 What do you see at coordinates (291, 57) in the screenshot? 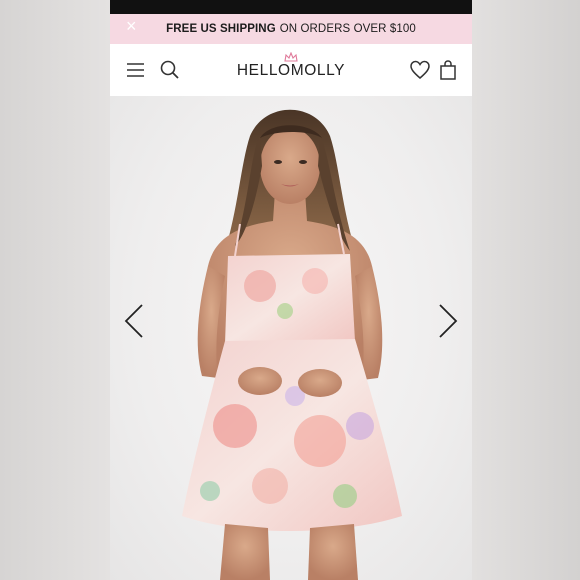
I see `crown-icon` at bounding box center [291, 57].